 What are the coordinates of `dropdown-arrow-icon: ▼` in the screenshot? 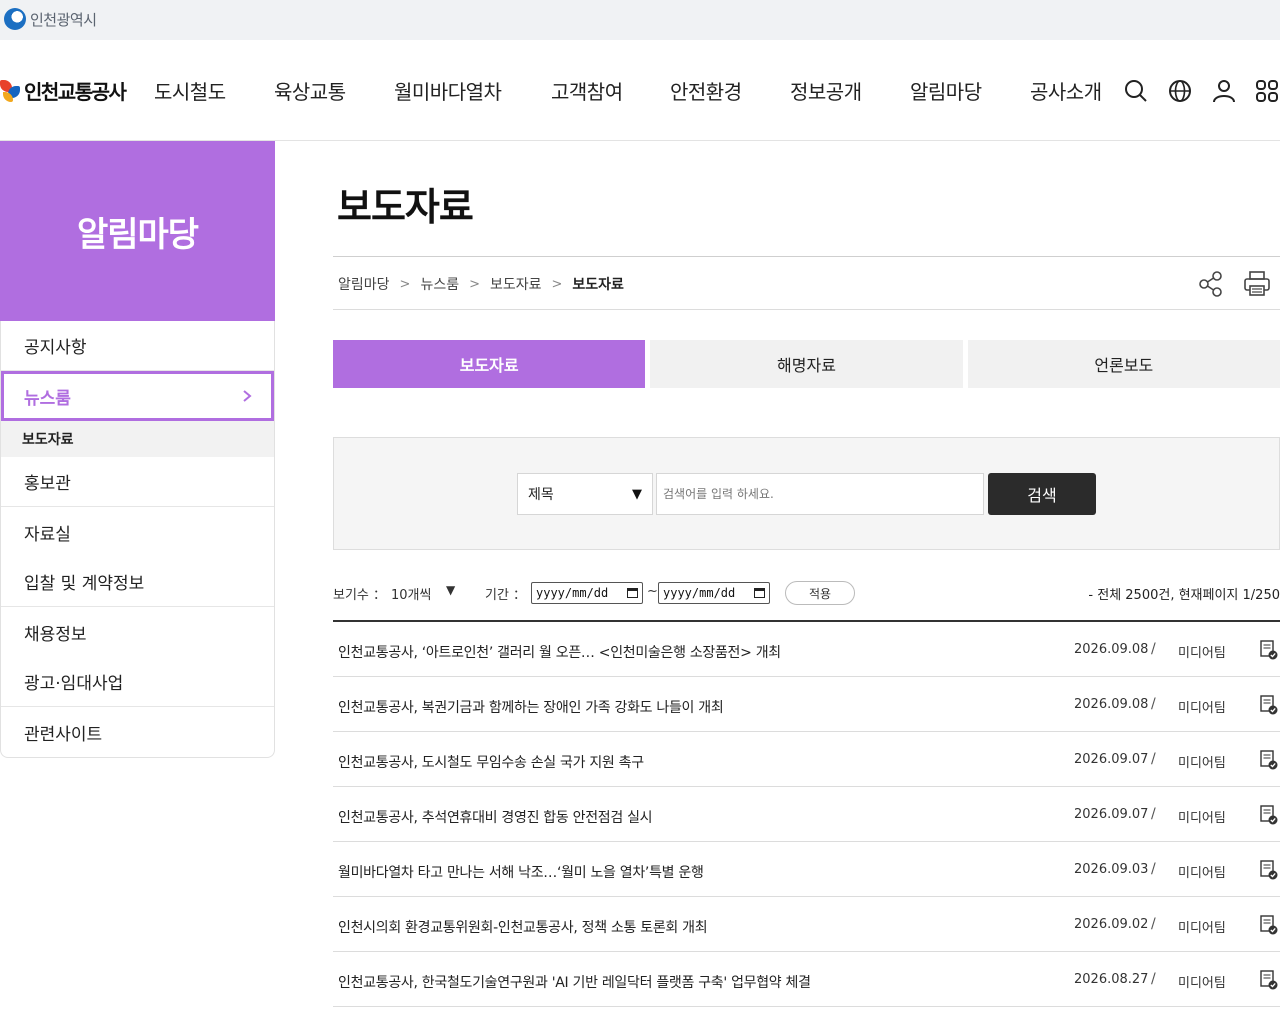 It's located at (637, 494).